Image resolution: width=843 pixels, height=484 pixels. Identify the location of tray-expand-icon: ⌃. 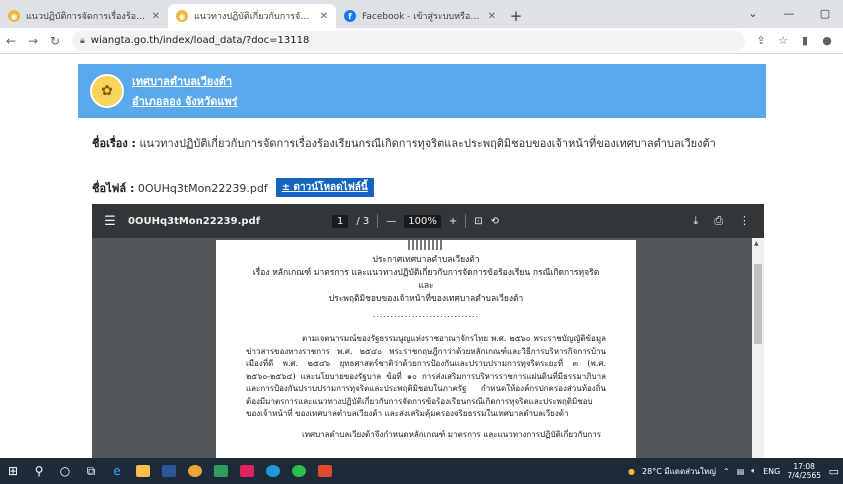
(726, 471).